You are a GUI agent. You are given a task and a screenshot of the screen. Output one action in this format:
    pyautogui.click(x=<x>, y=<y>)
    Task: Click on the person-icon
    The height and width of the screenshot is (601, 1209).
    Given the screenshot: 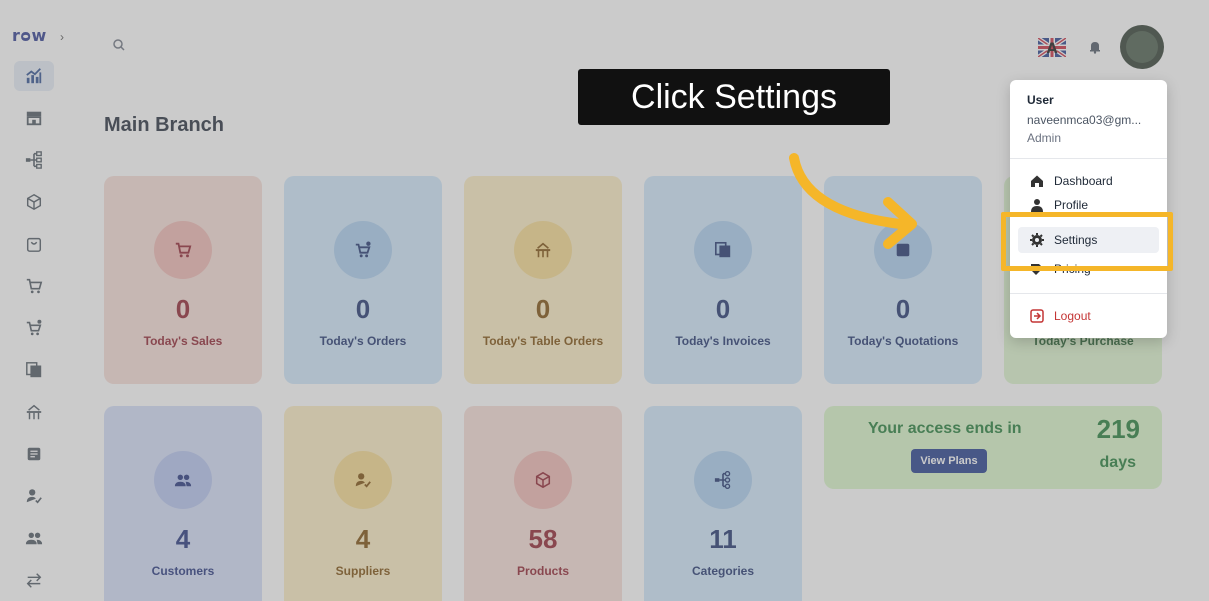 What is the action you would take?
    pyautogui.click(x=1037, y=205)
    